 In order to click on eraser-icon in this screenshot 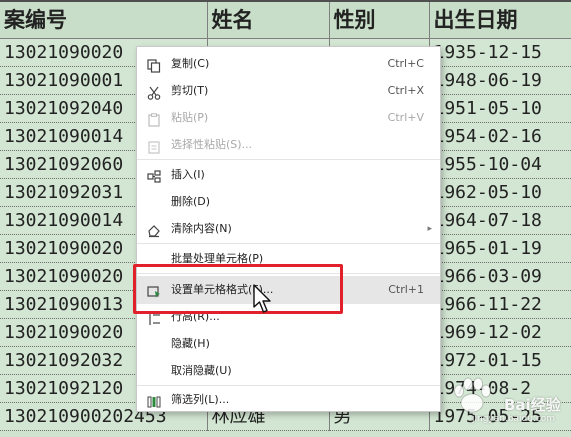, I will do `click(154, 230)`.